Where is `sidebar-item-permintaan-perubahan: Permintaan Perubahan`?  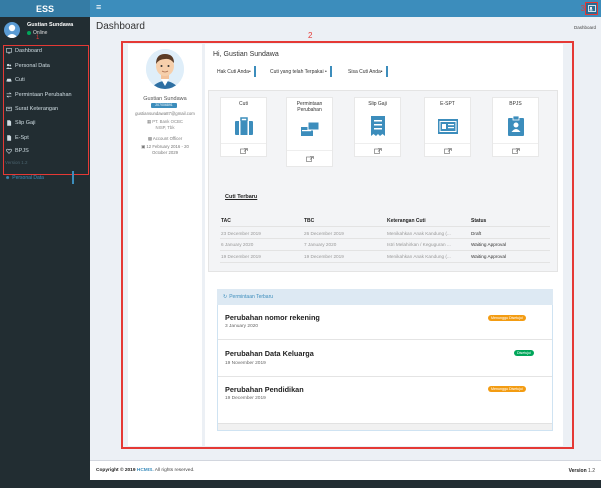
sidebar-item-permintaan-perubahan: Permintaan Perubahan is located at coordinates (39, 95).